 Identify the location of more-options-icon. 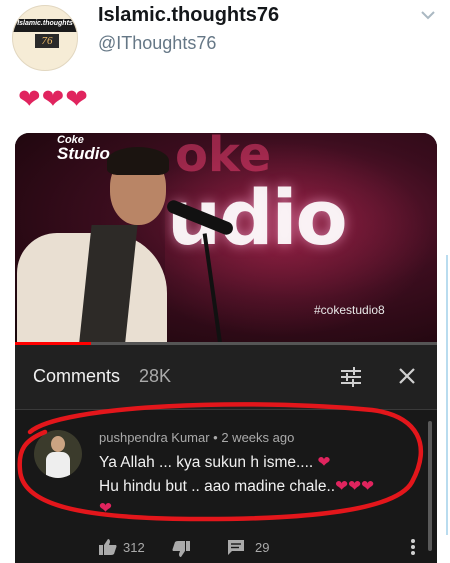
(413, 547).